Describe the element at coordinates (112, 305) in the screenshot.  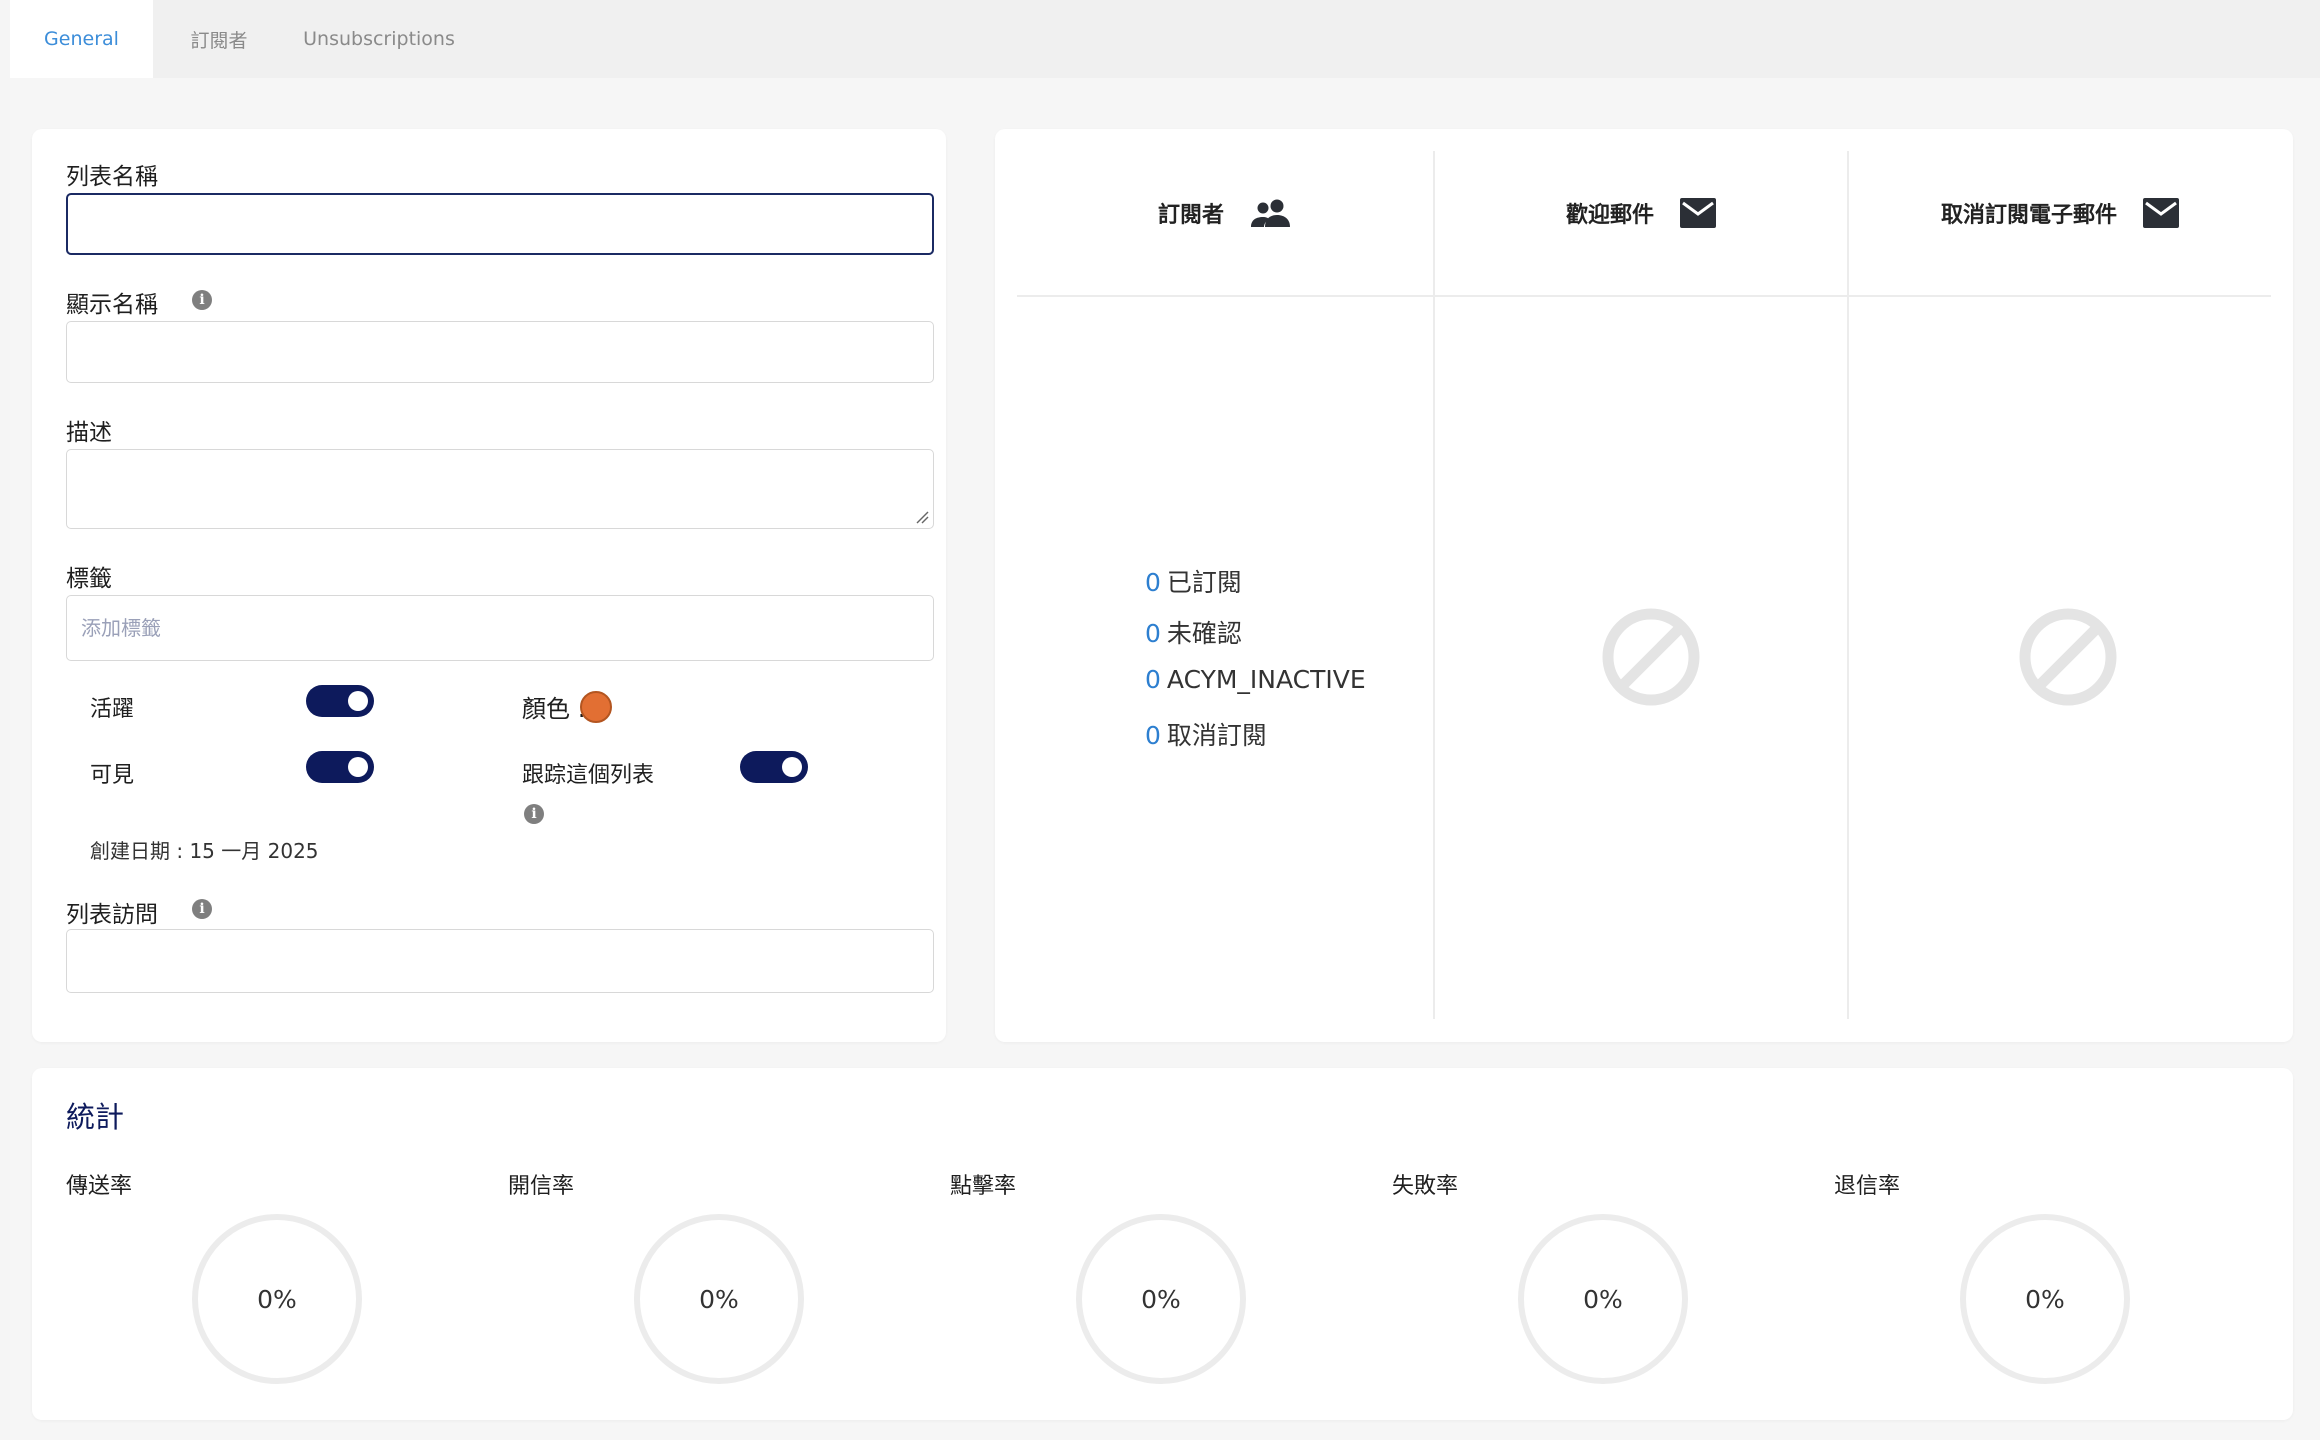
I see `display-name-label: 顯示名稱` at that location.